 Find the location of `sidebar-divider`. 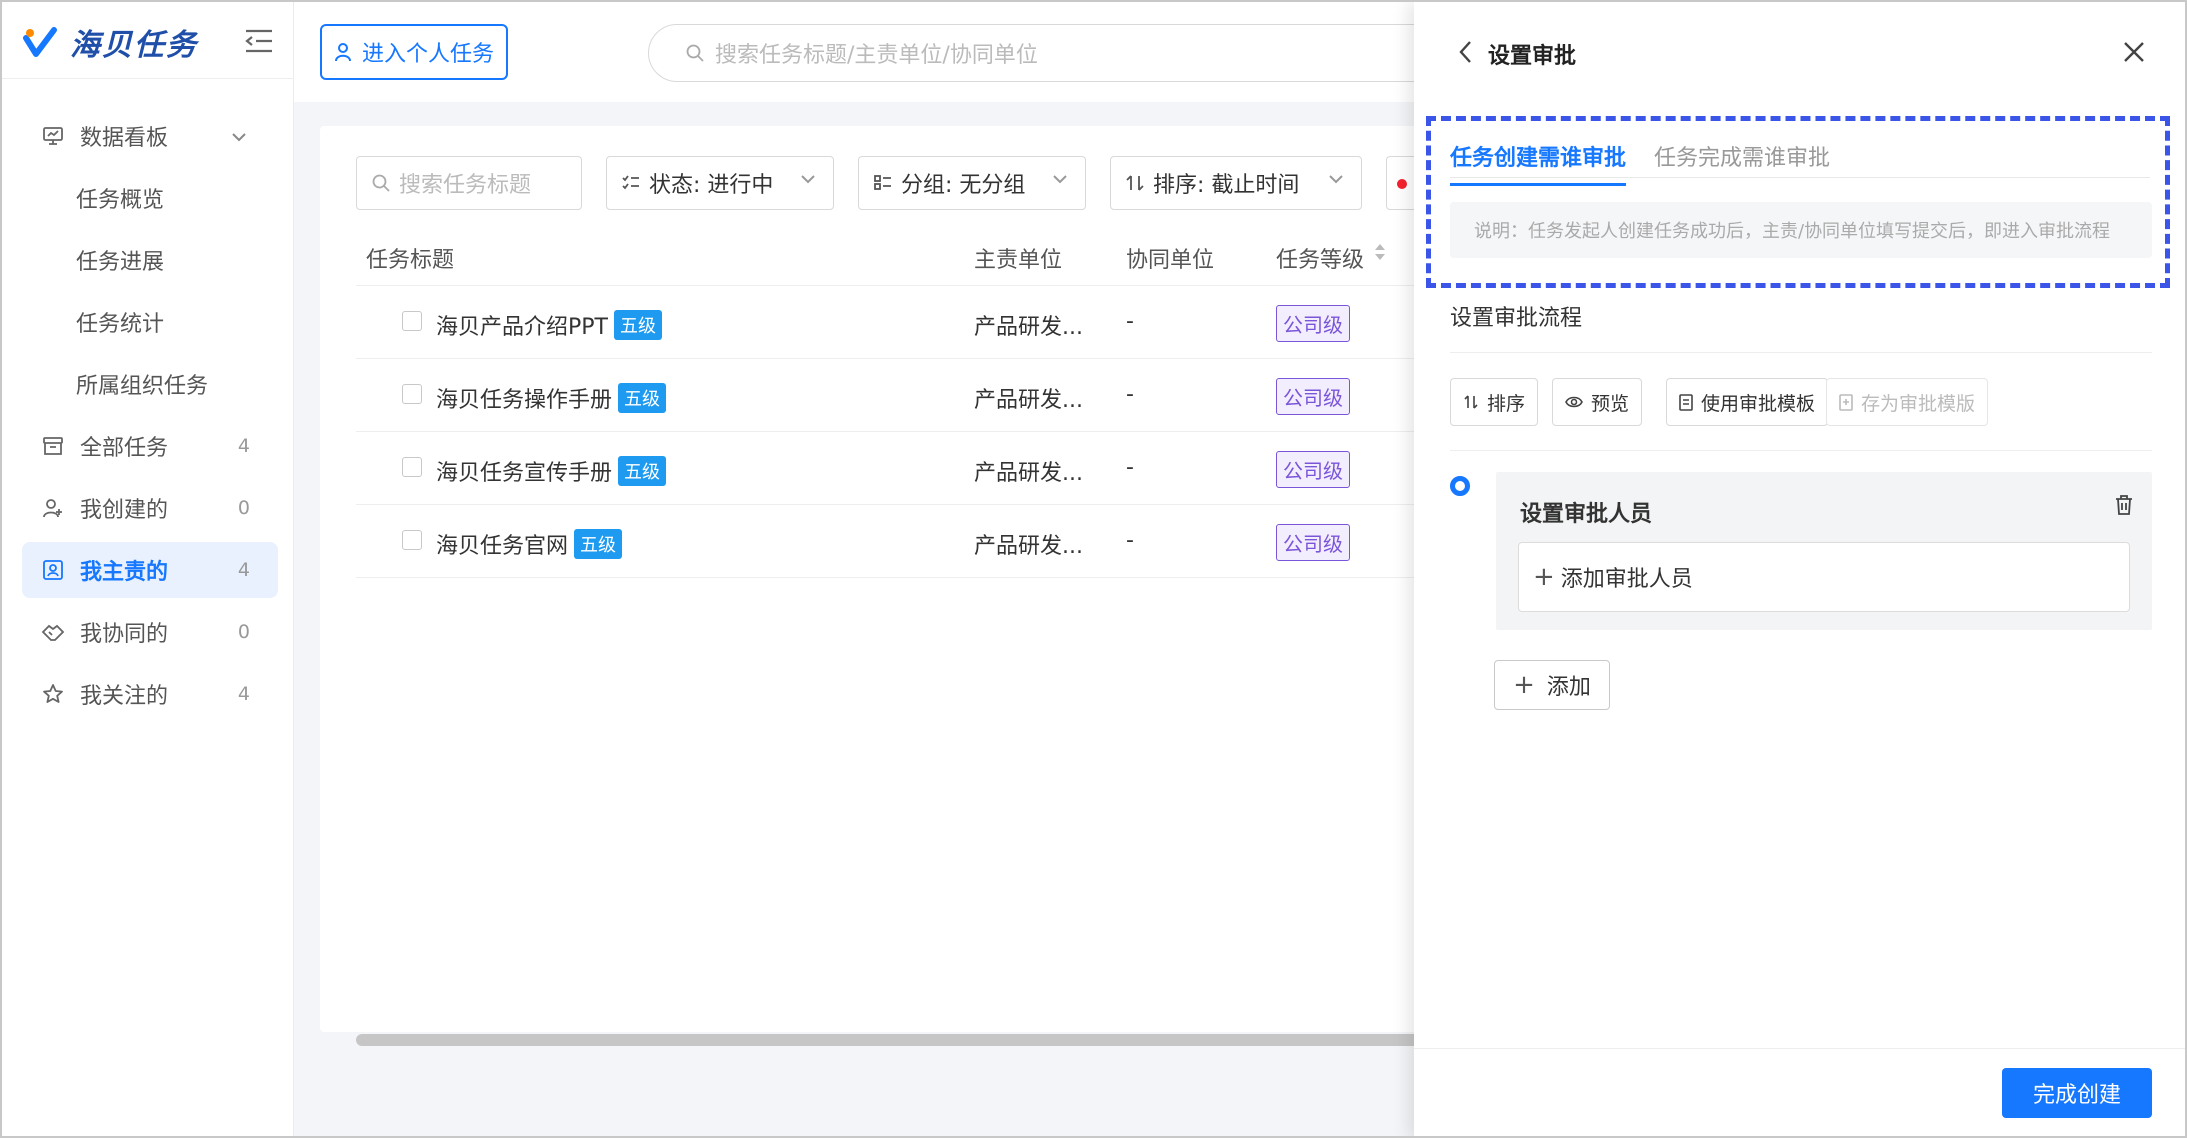

sidebar-divider is located at coordinates (148, 78).